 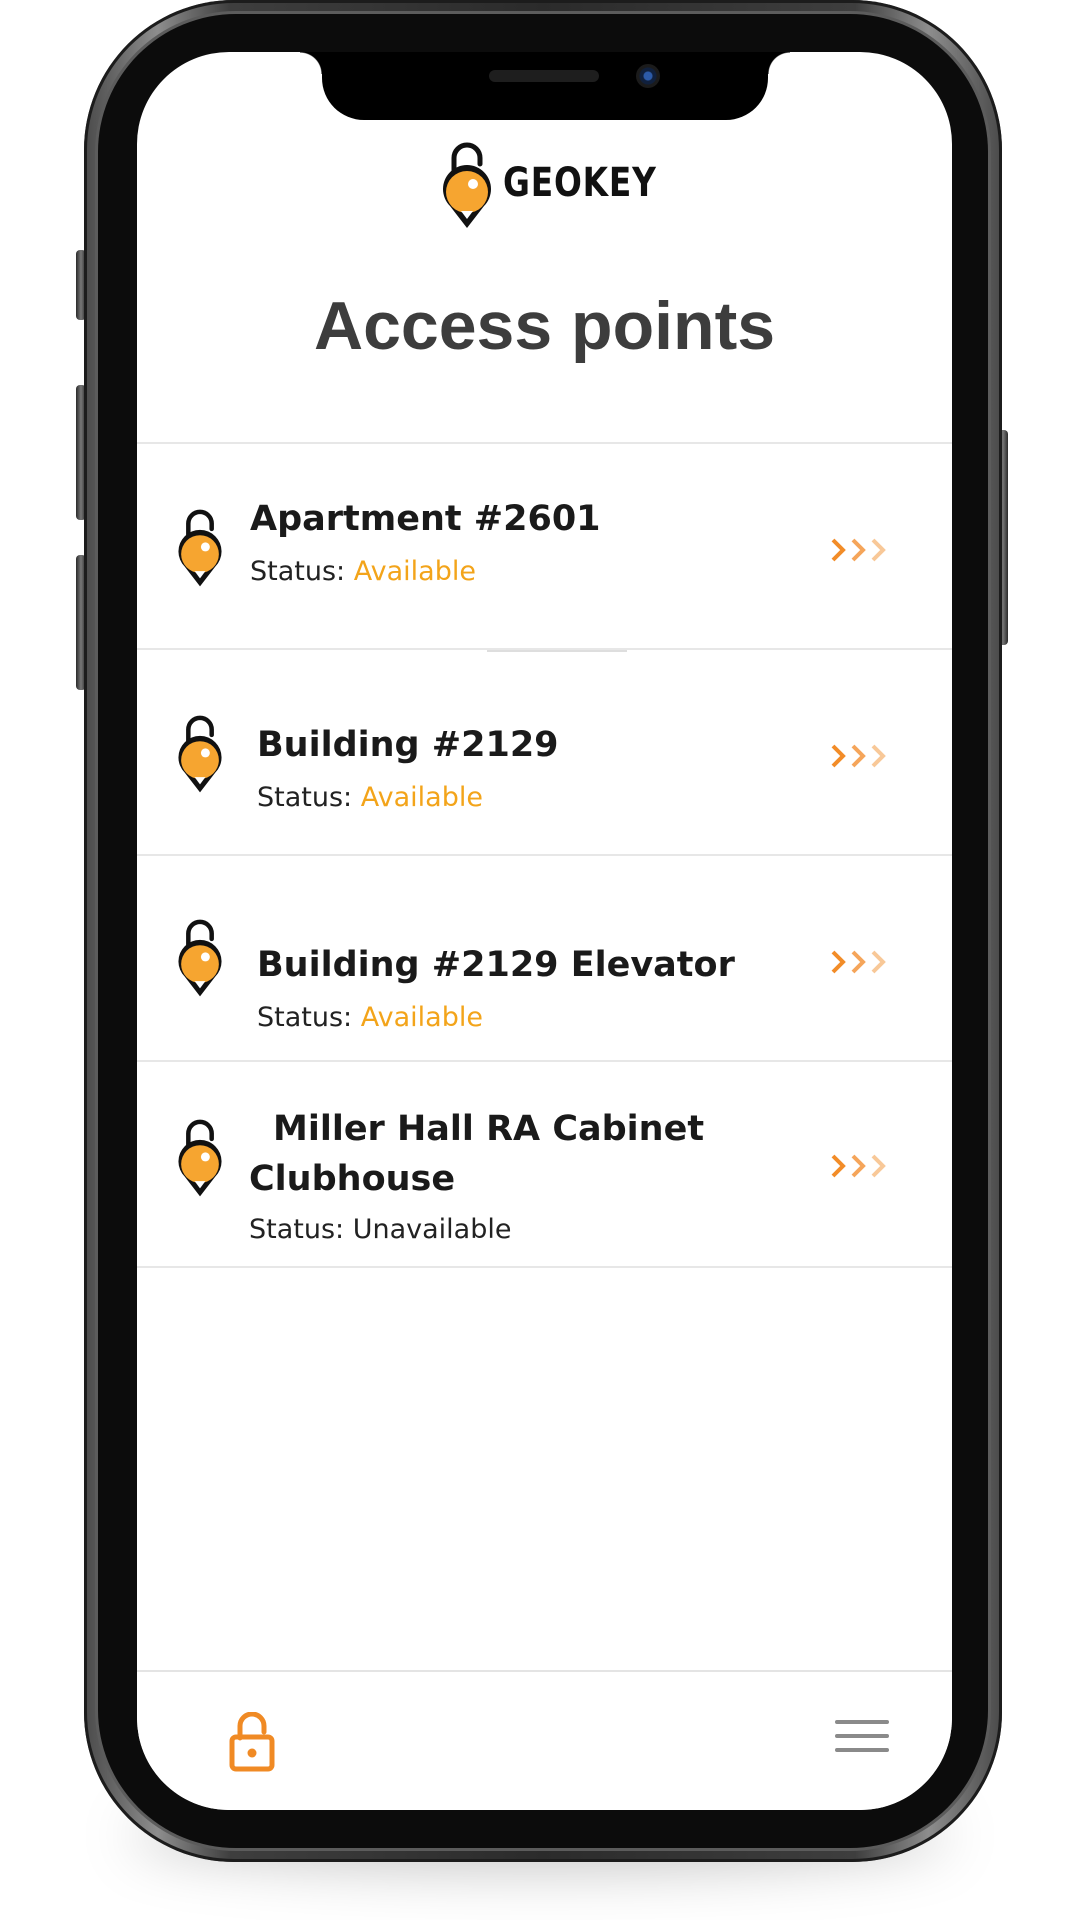 I want to click on phone-notch, so click(x=545, y=86).